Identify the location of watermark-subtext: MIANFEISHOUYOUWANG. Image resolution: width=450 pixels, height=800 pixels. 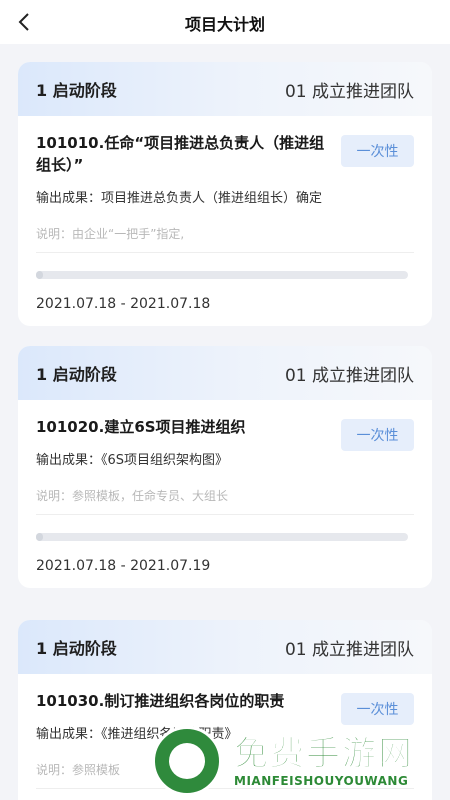
(321, 781).